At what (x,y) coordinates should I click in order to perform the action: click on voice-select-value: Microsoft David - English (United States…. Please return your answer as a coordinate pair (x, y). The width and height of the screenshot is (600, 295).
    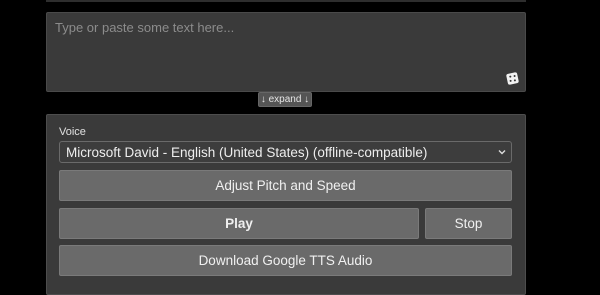
    Looking at the image, I should click on (247, 152).